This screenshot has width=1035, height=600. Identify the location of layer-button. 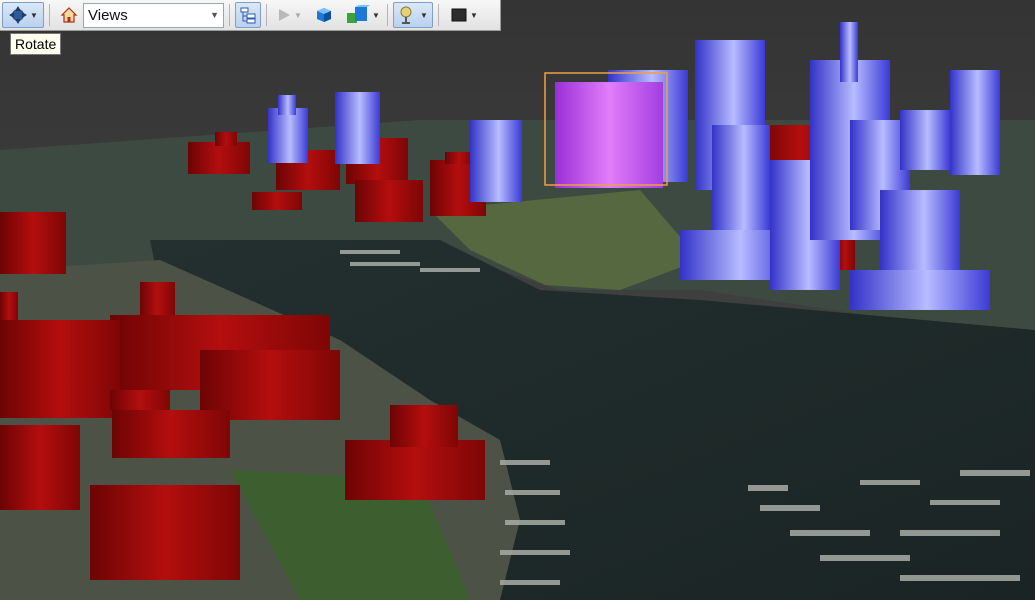
(324, 15).